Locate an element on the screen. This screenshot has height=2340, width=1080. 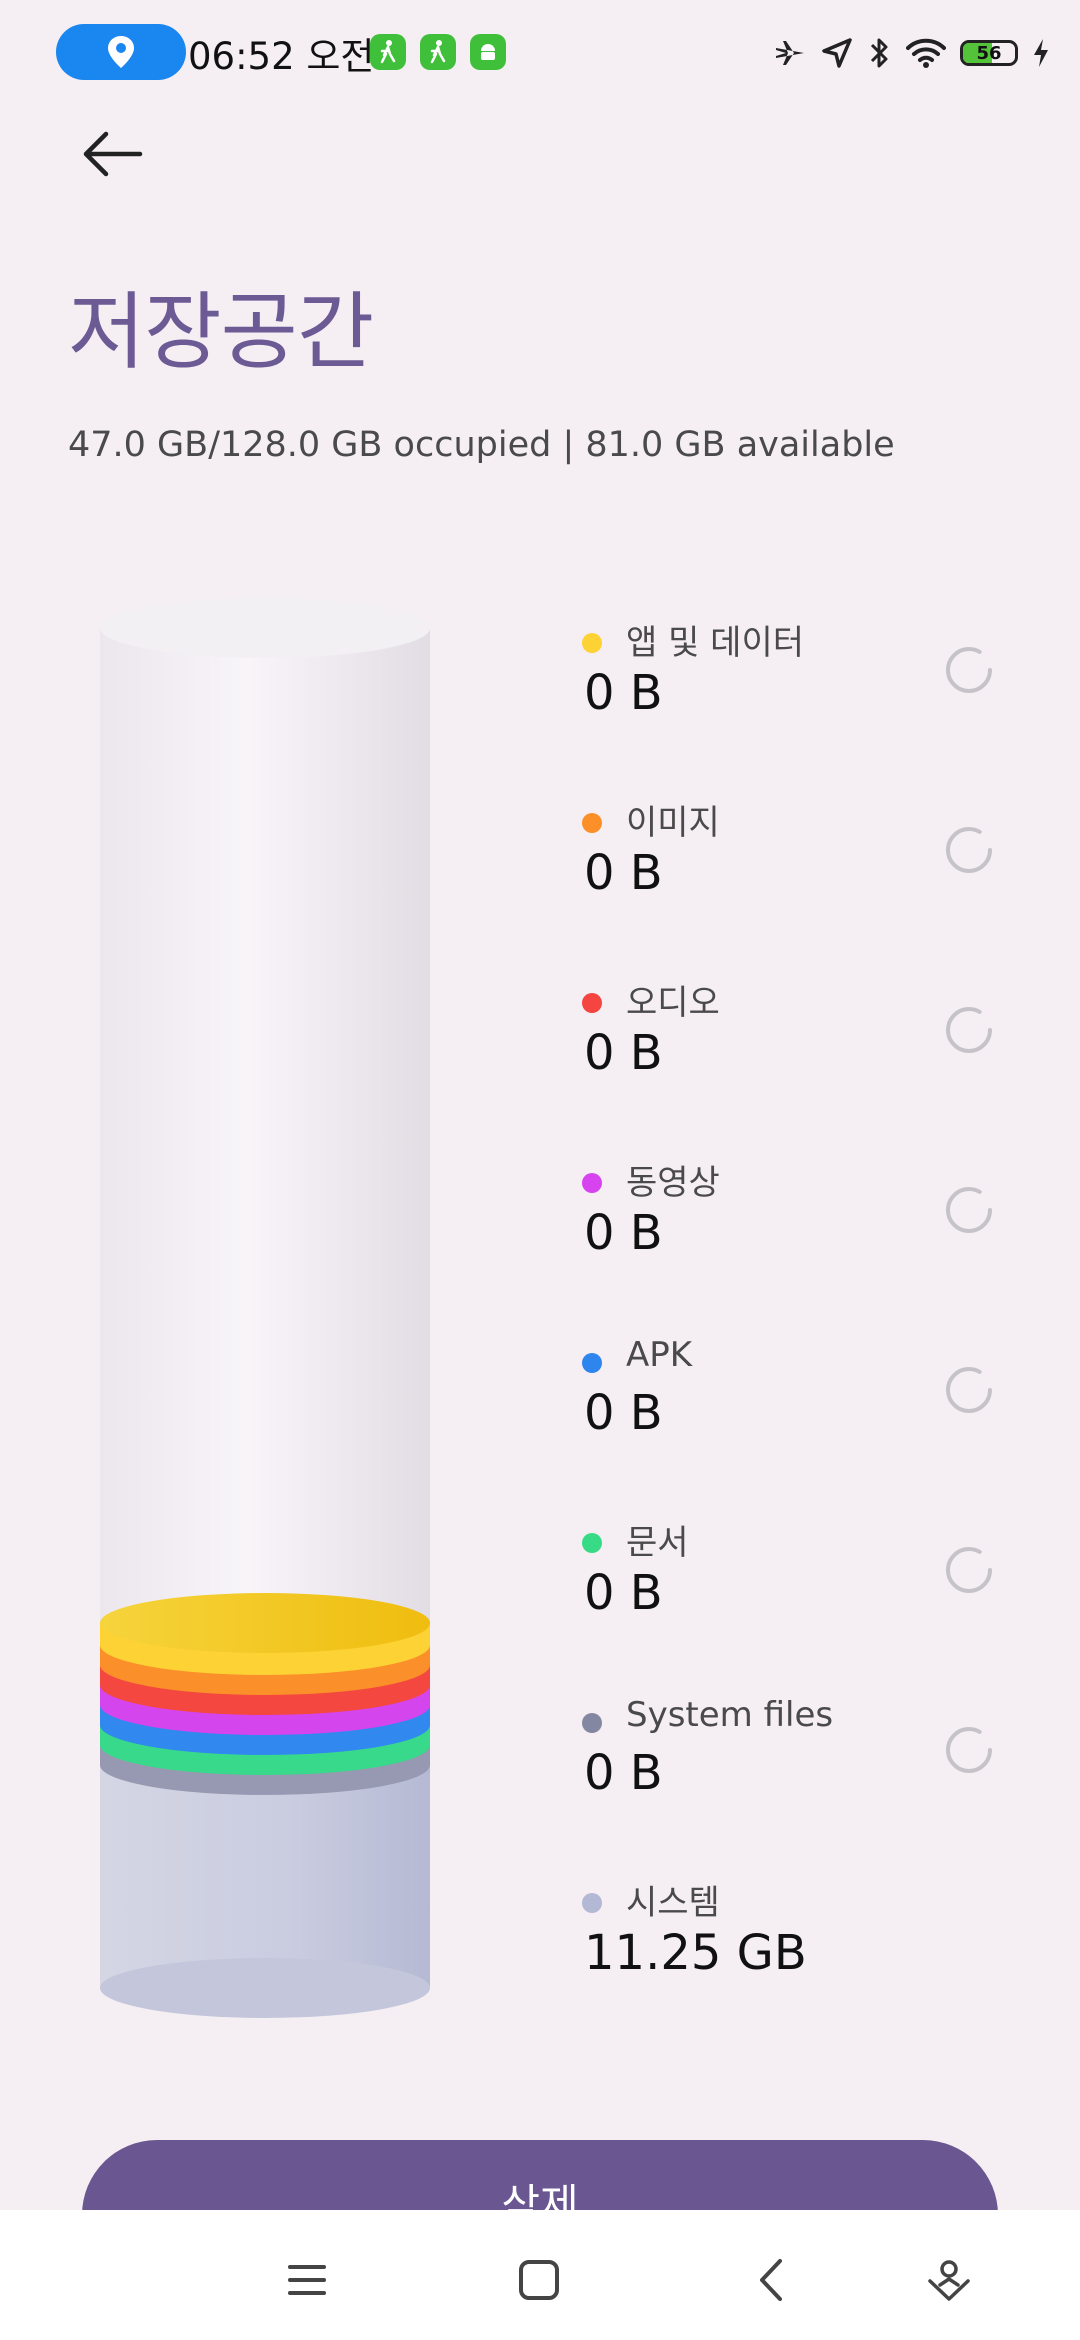
category-apps-data: 앱 및 데이터 0 B is located at coordinates (792, 670).